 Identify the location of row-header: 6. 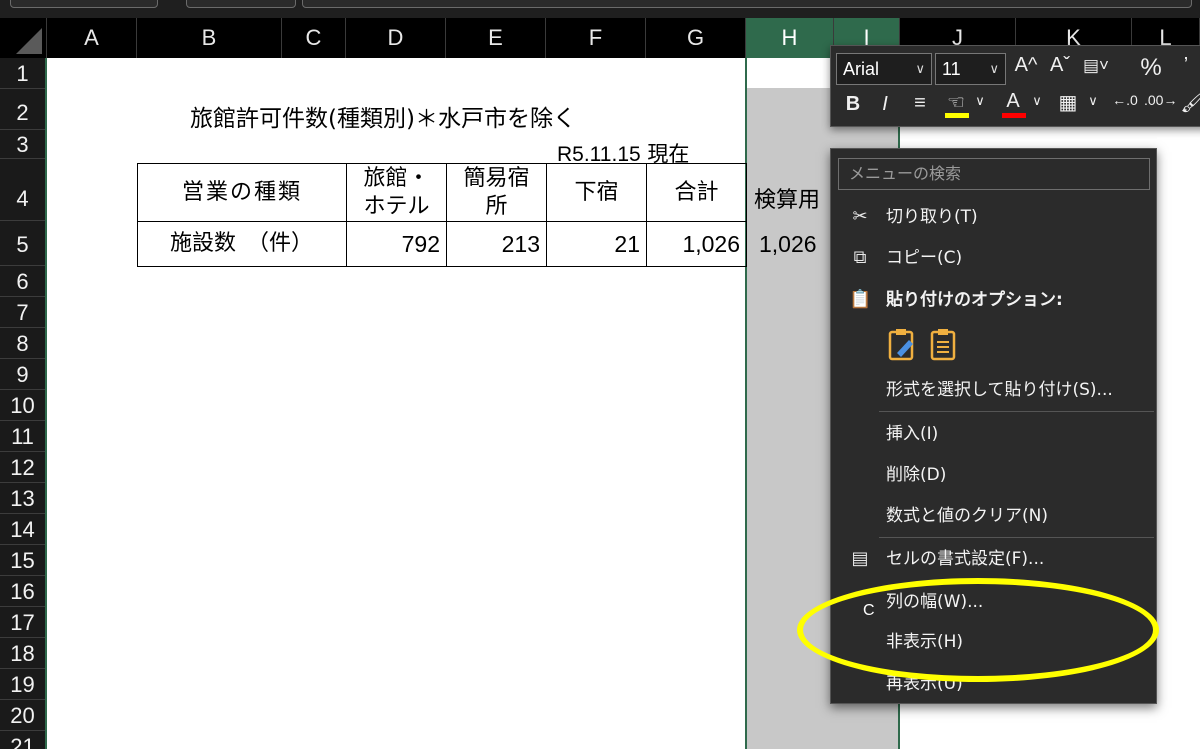
(22, 281).